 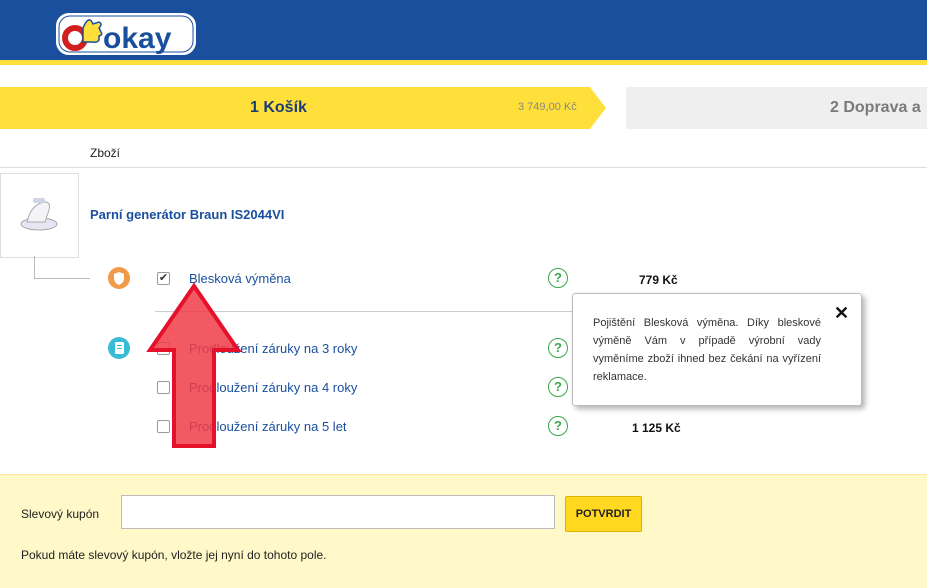 What do you see at coordinates (463, 108) in the screenshot?
I see `checkout-steps` at bounding box center [463, 108].